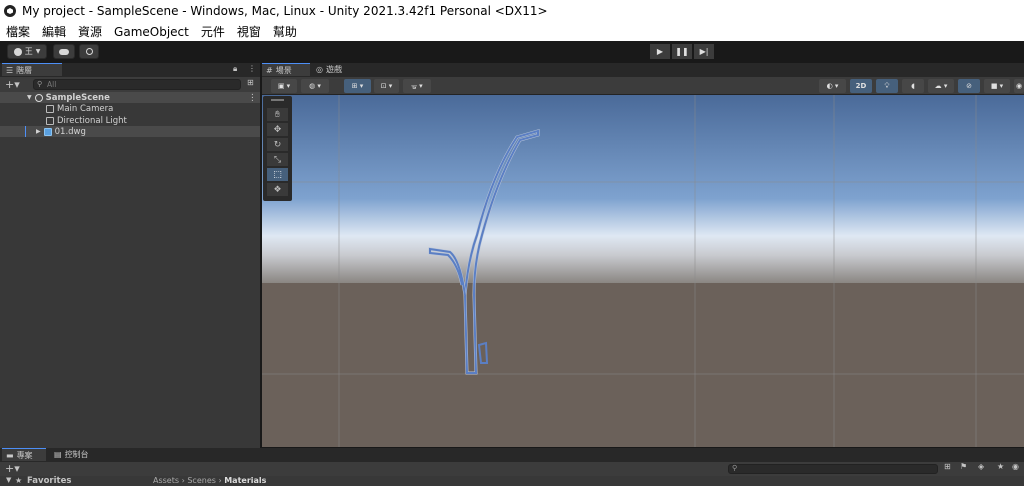  What do you see at coordinates (40, 84) in the screenshot?
I see `search-icon: ⚲` at bounding box center [40, 84].